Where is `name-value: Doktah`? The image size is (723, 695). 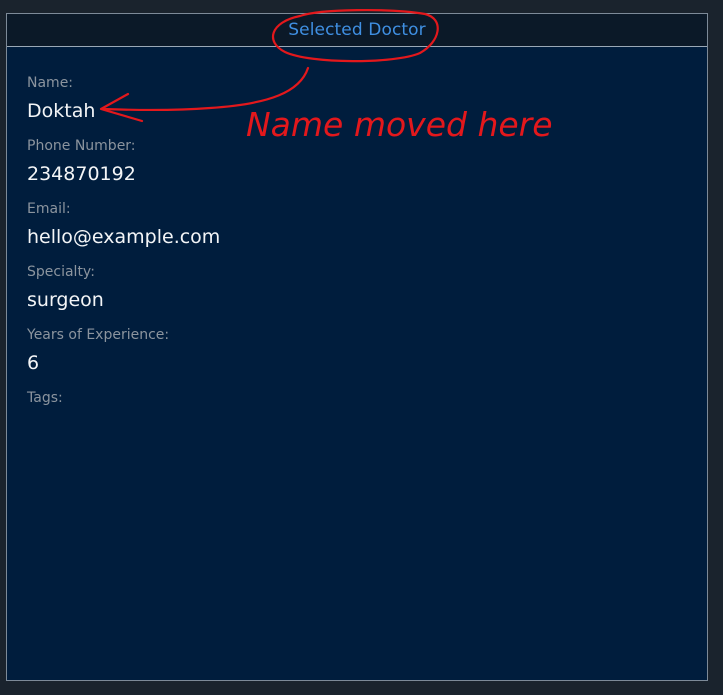 name-value: Doktah is located at coordinates (61, 111).